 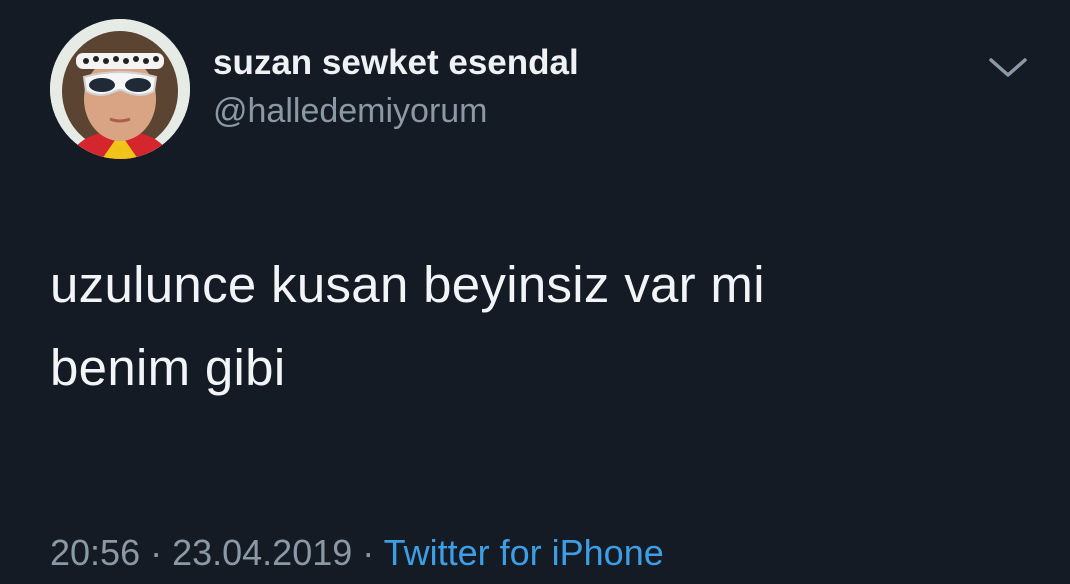 I want to click on tweet-source-link: Twitter for iPhone, so click(x=524, y=552).